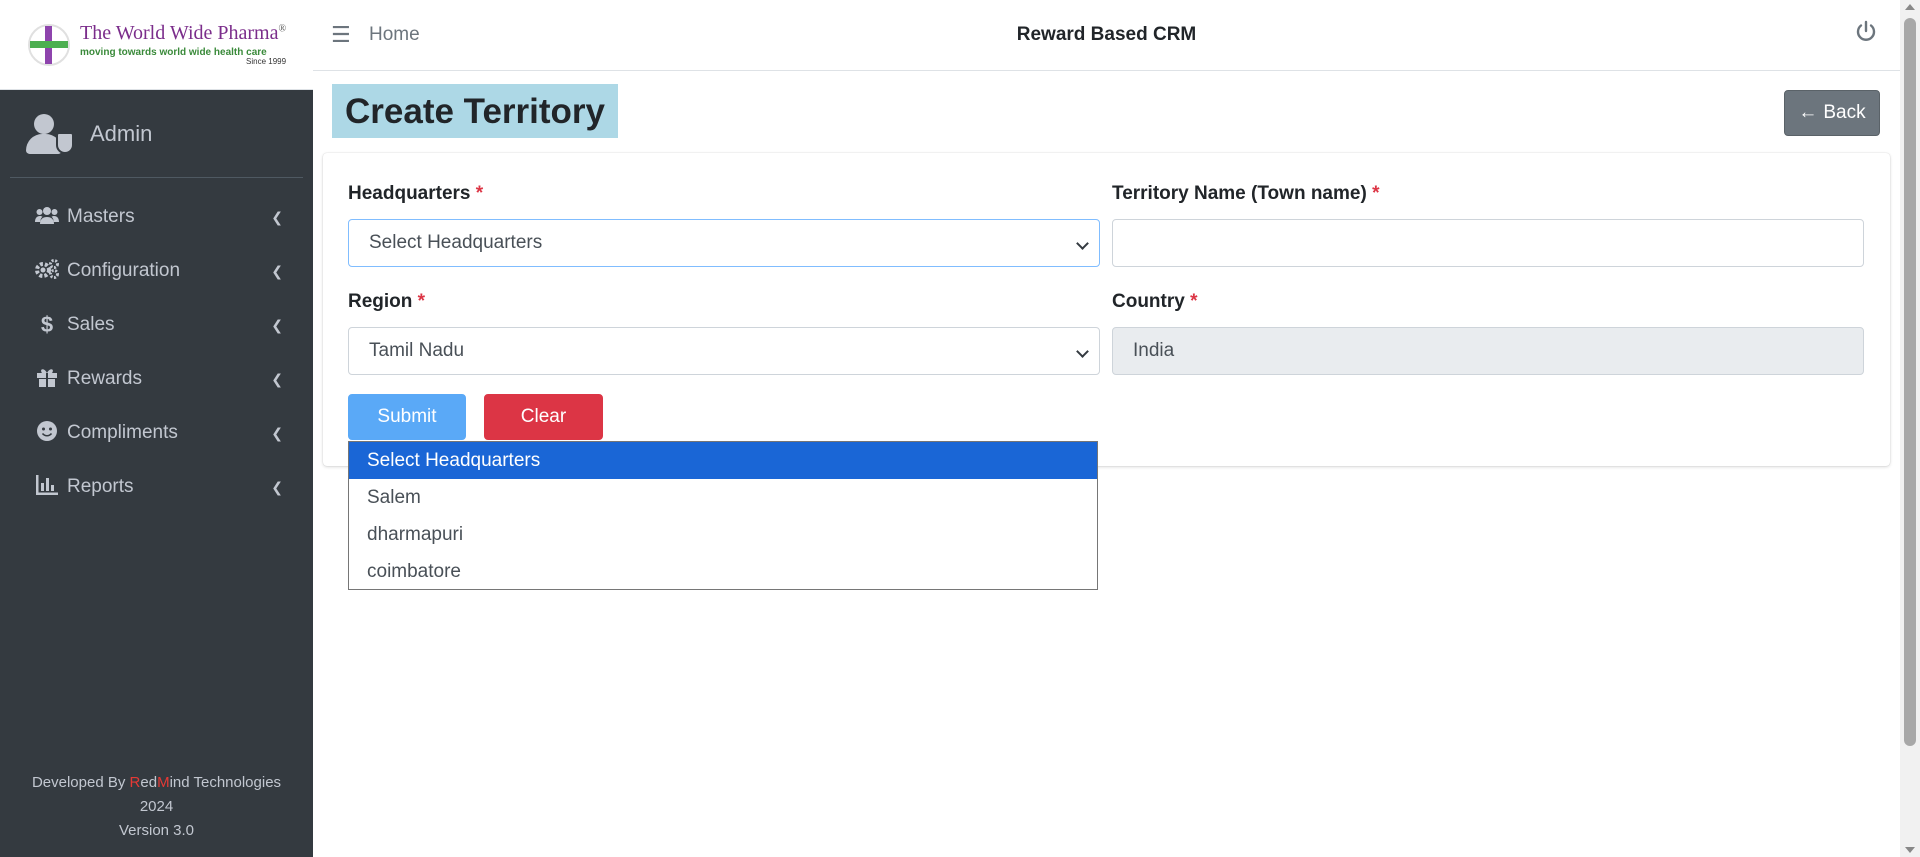 The height and width of the screenshot is (857, 1920). I want to click on brand-name: The World Wide Pharma®, so click(183, 33).